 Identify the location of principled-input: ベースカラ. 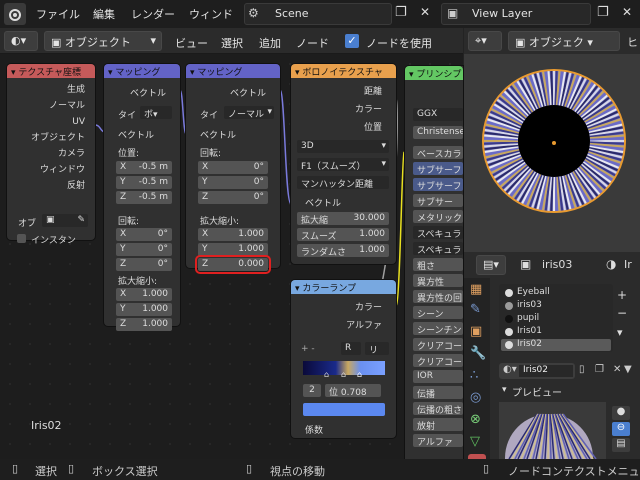
(438, 152).